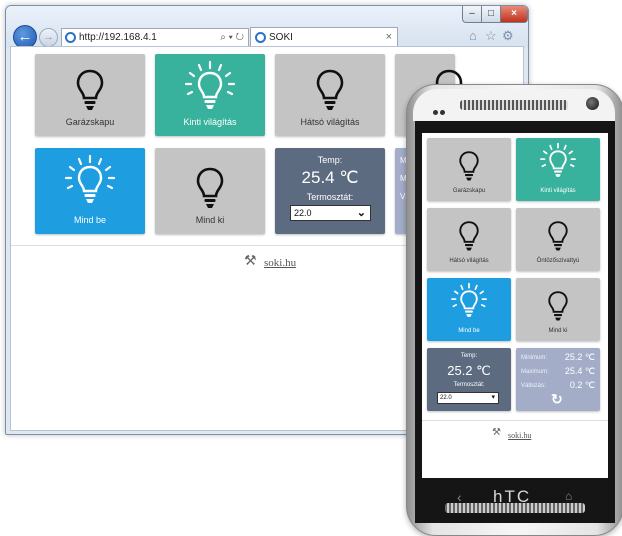 This screenshot has width=622, height=536. What do you see at coordinates (515, 508) in the screenshot?
I see `bottom-speaker-grill` at bounding box center [515, 508].